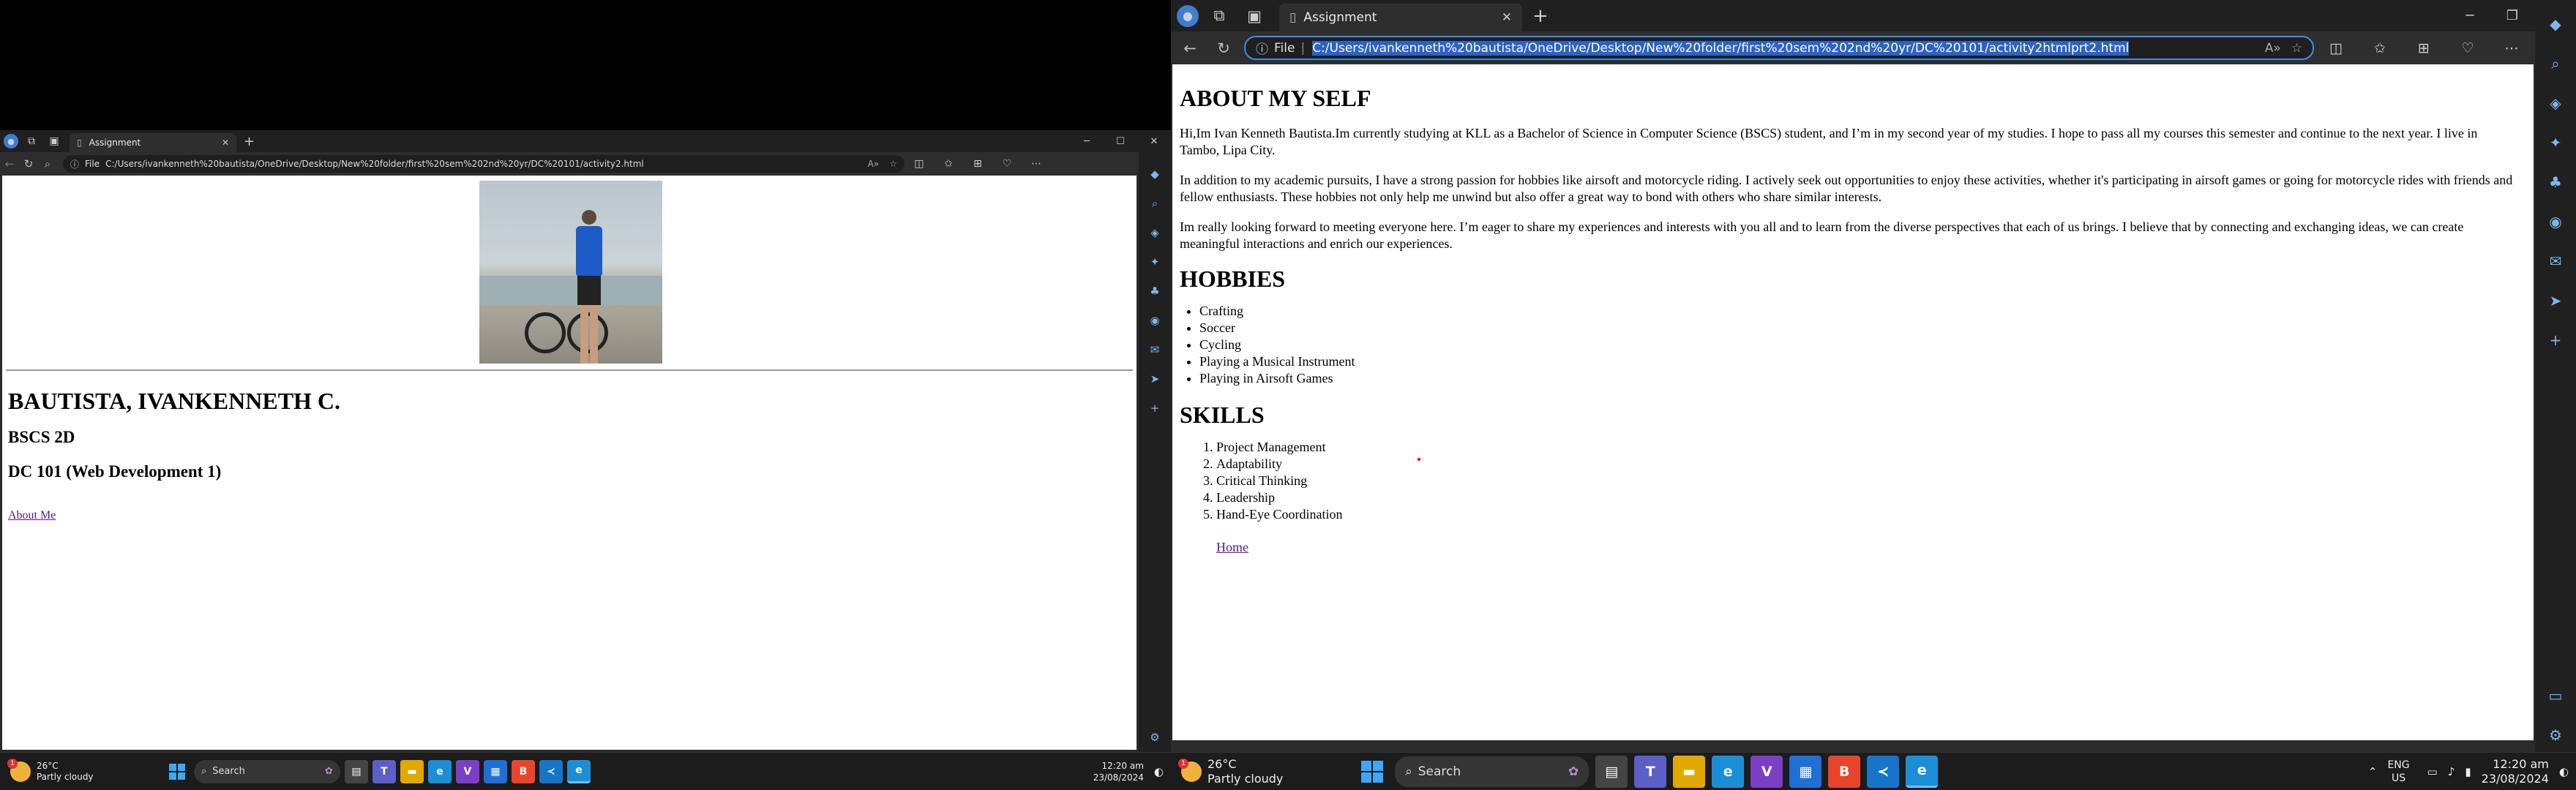  Describe the element at coordinates (47, 163) in the screenshot. I see `search-icon: ⌕` at that location.